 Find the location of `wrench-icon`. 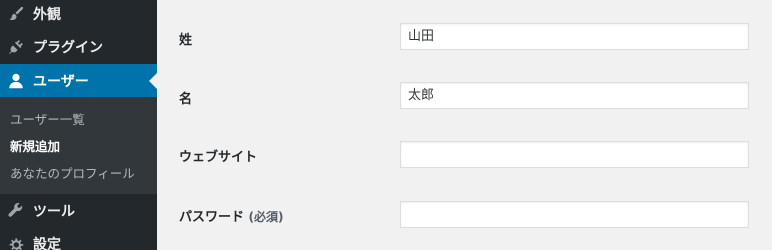

wrench-icon is located at coordinates (16, 211).